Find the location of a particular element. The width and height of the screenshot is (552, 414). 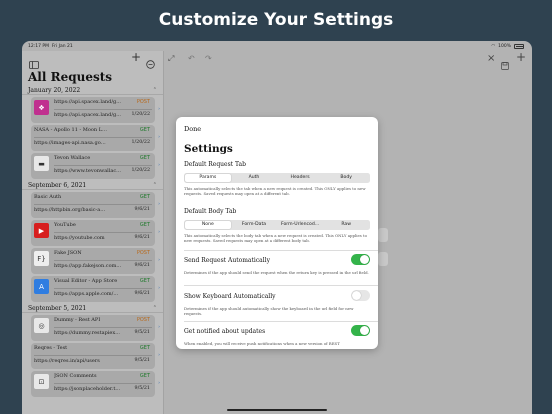

settings-title: Settings is located at coordinates (208, 149).